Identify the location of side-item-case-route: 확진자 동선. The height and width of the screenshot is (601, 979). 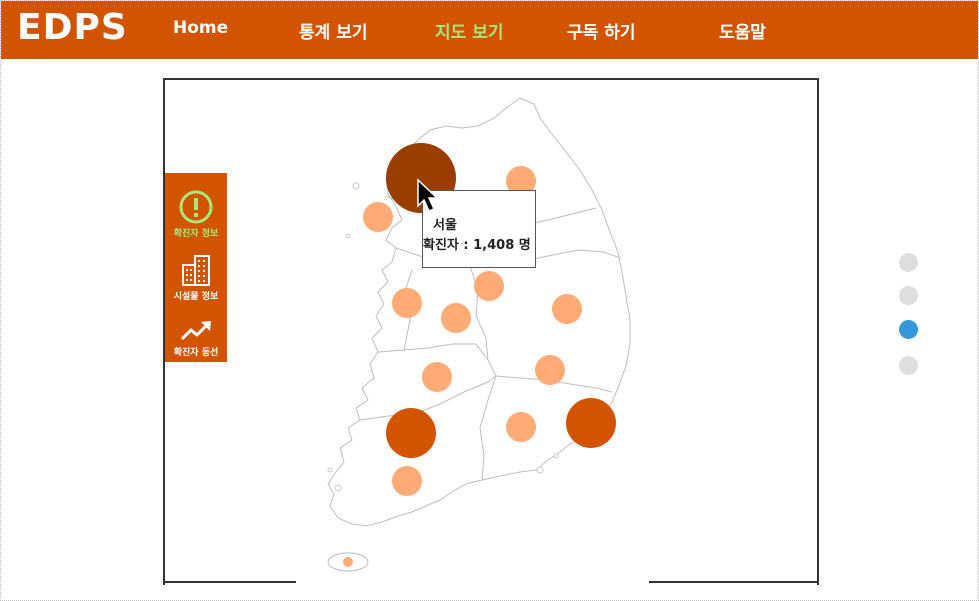
(196, 338).